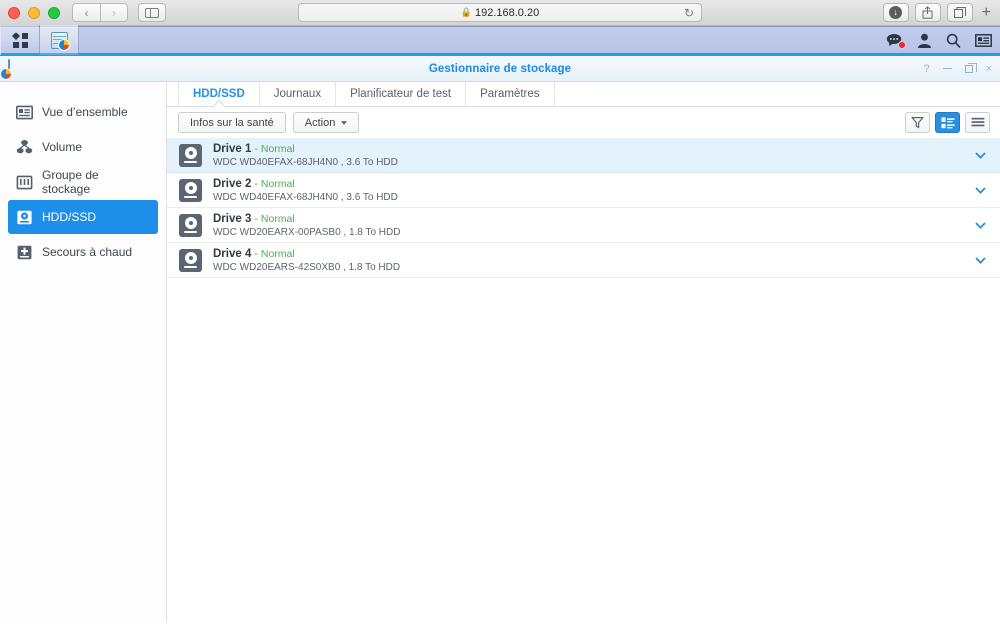  I want to click on drive-model: WDC WD20EARX-00PASB0 , 1.8 To HDD, so click(307, 232).